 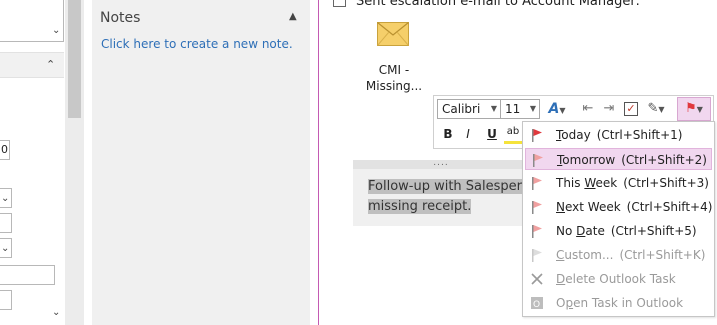 What do you see at coordinates (554, 109) in the screenshot?
I see `font-color-icon: A` at bounding box center [554, 109].